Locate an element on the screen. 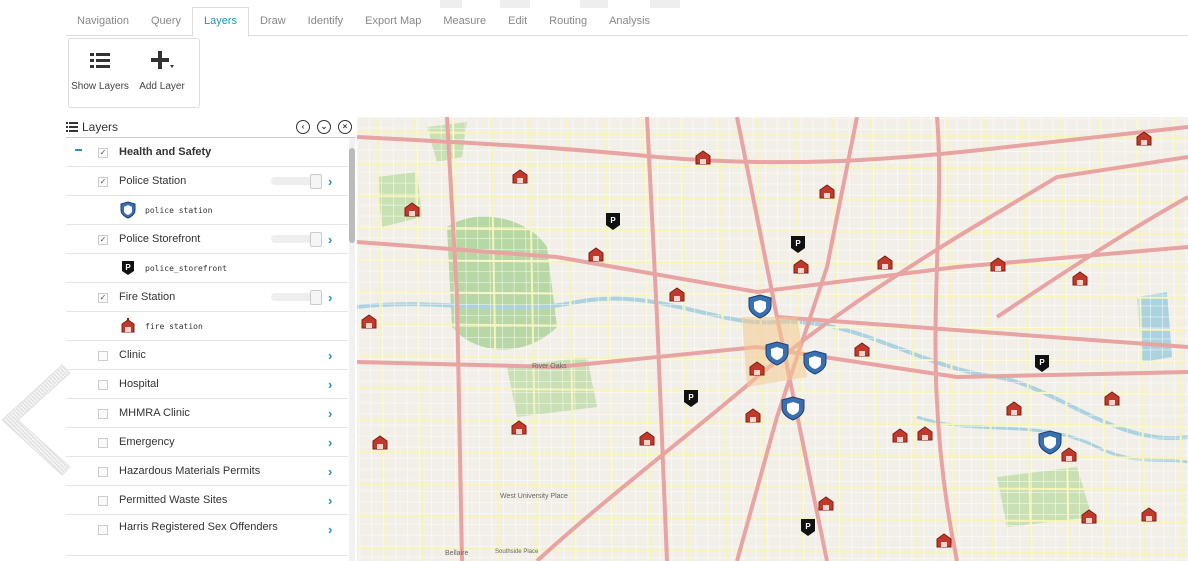 This screenshot has width=1188, height=561. layers-toolbar: Show Layers Add Layer is located at coordinates (134, 73).